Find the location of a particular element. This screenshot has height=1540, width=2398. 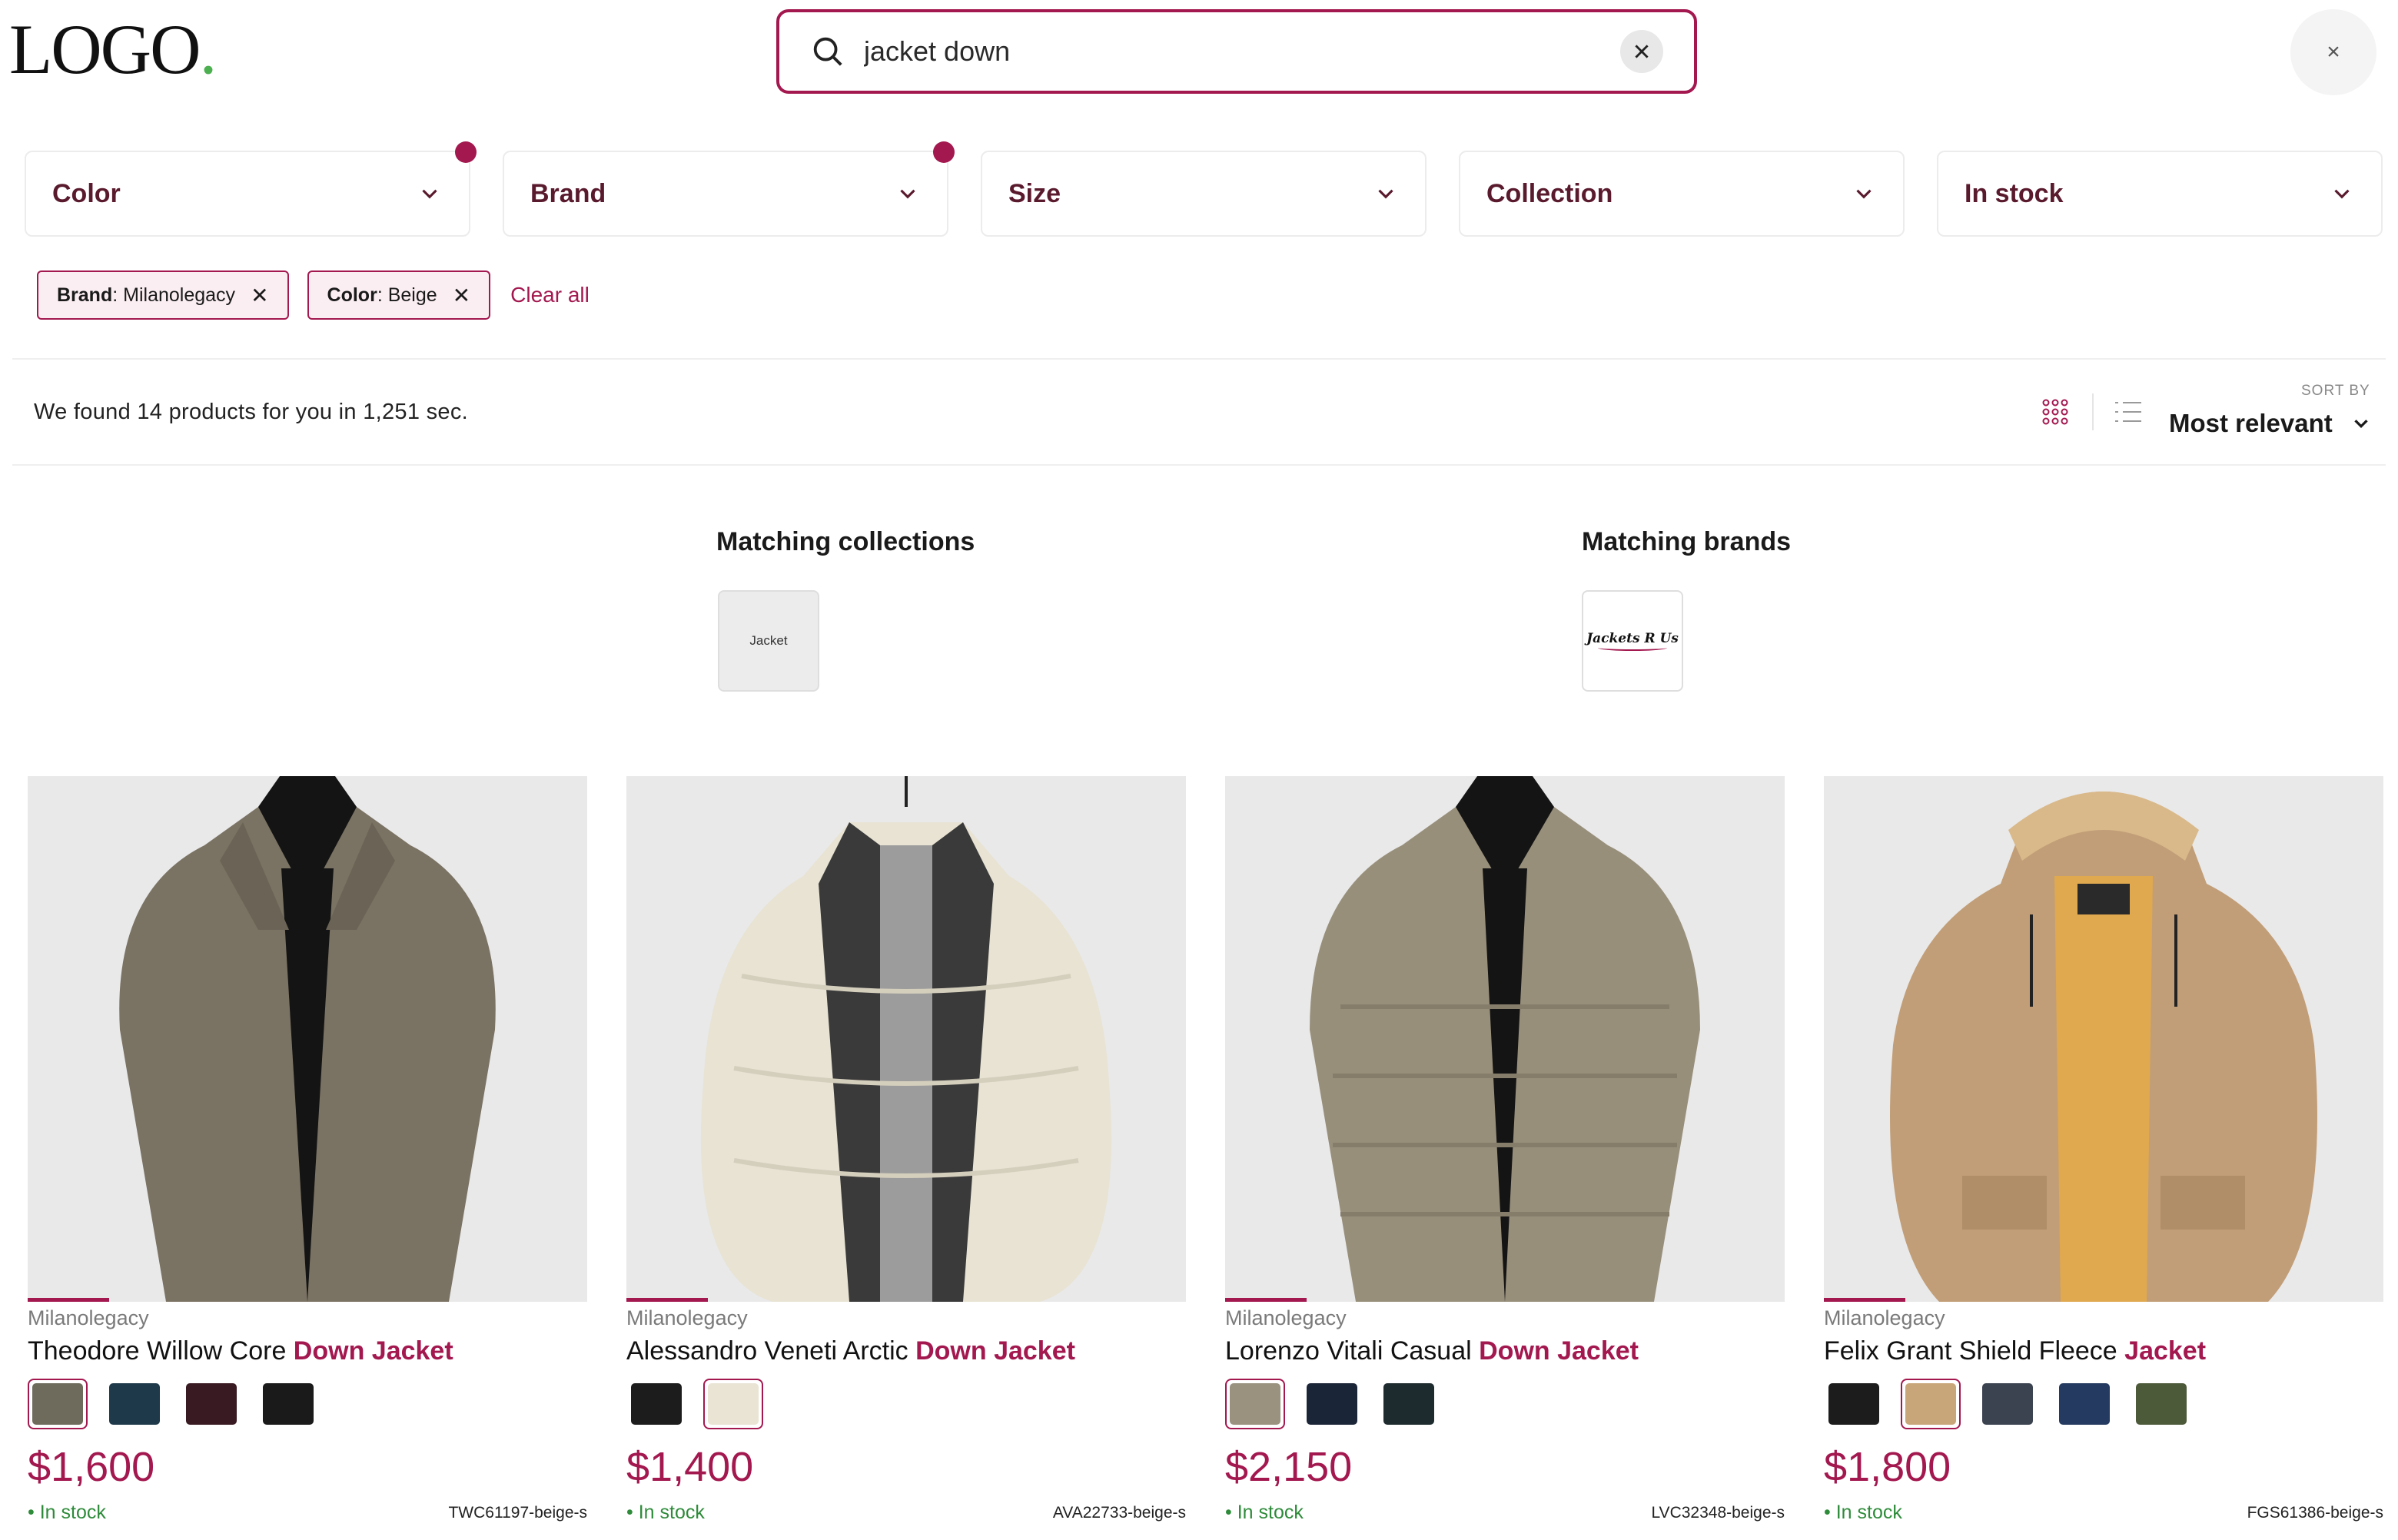

product-price: $1,400 is located at coordinates (690, 1467).